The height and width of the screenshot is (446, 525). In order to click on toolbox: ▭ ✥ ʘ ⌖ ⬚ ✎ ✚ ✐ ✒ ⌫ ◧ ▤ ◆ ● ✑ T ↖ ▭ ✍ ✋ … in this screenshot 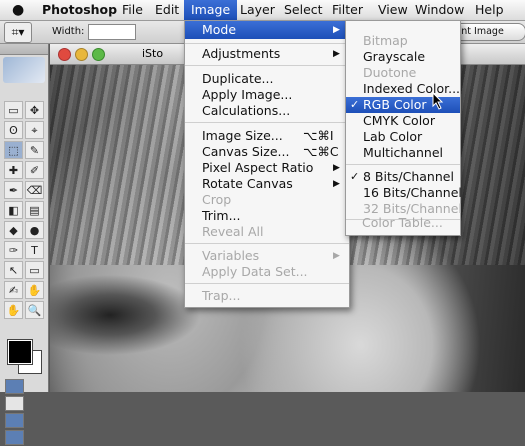, I will do `click(24, 244)`.